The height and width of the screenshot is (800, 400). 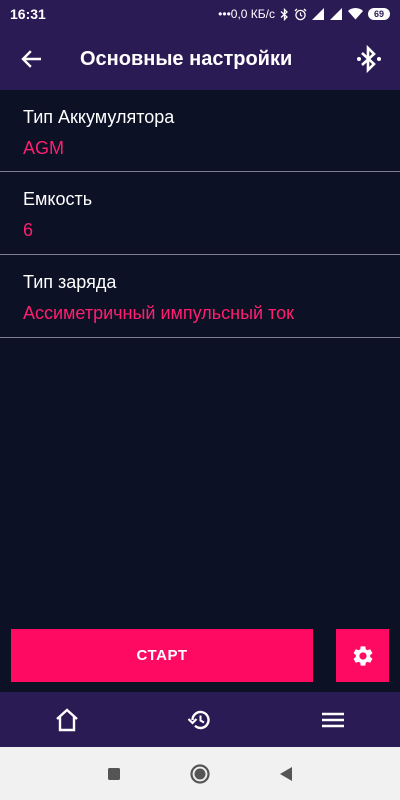 I want to click on nav-history, so click(x=200, y=719).